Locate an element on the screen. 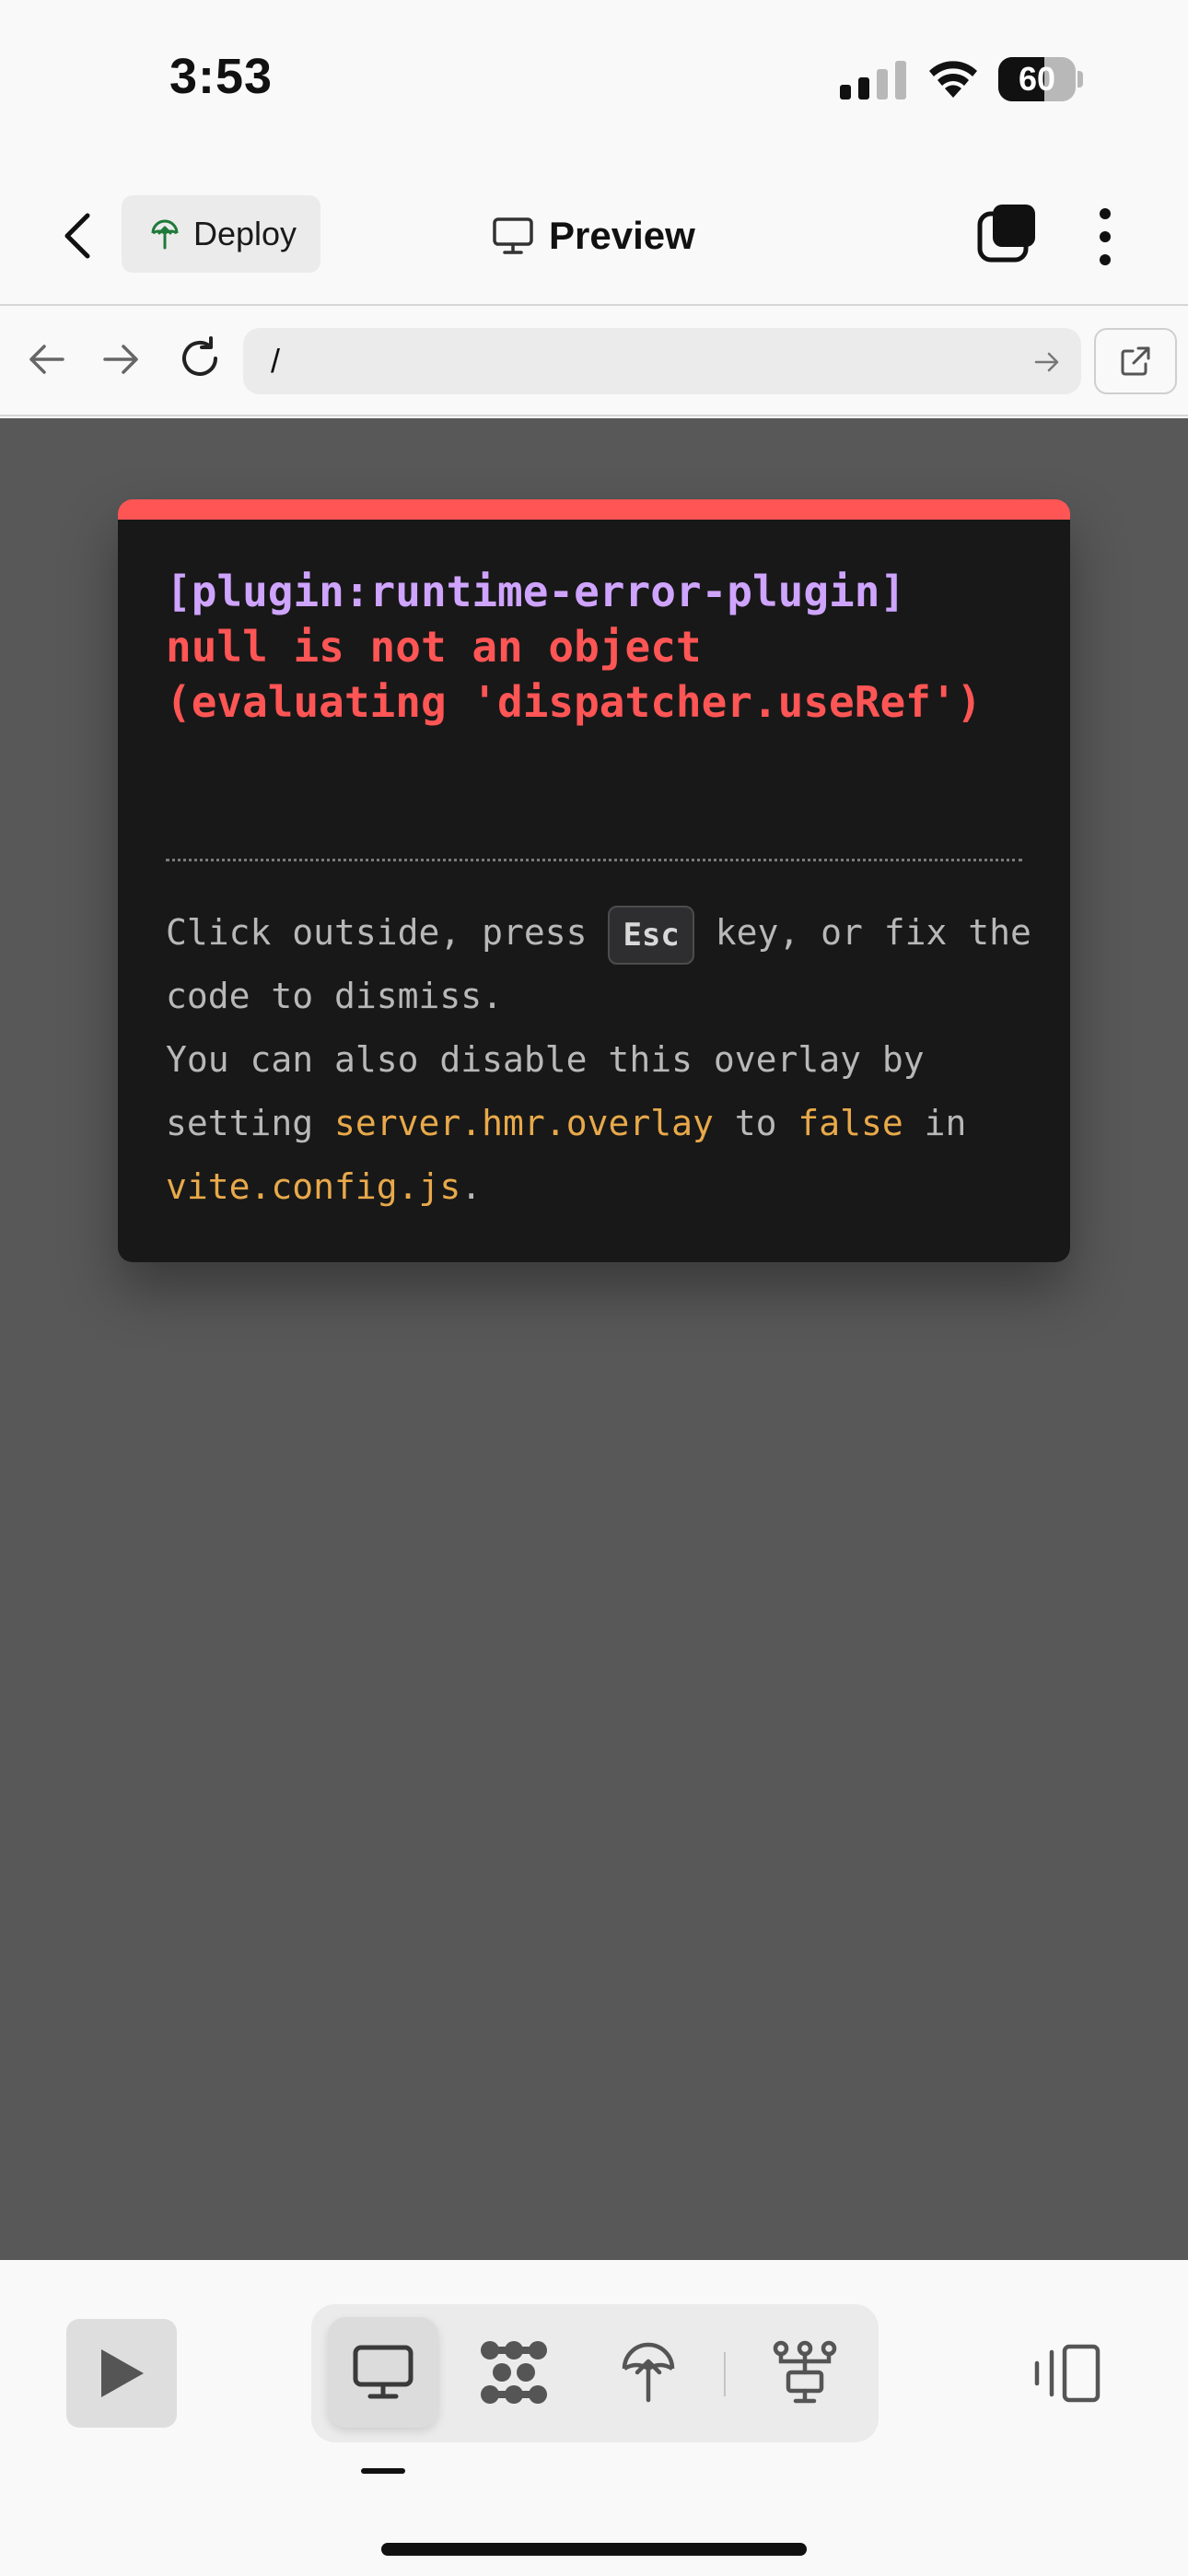  mode-preview-button is located at coordinates (383, 2372).